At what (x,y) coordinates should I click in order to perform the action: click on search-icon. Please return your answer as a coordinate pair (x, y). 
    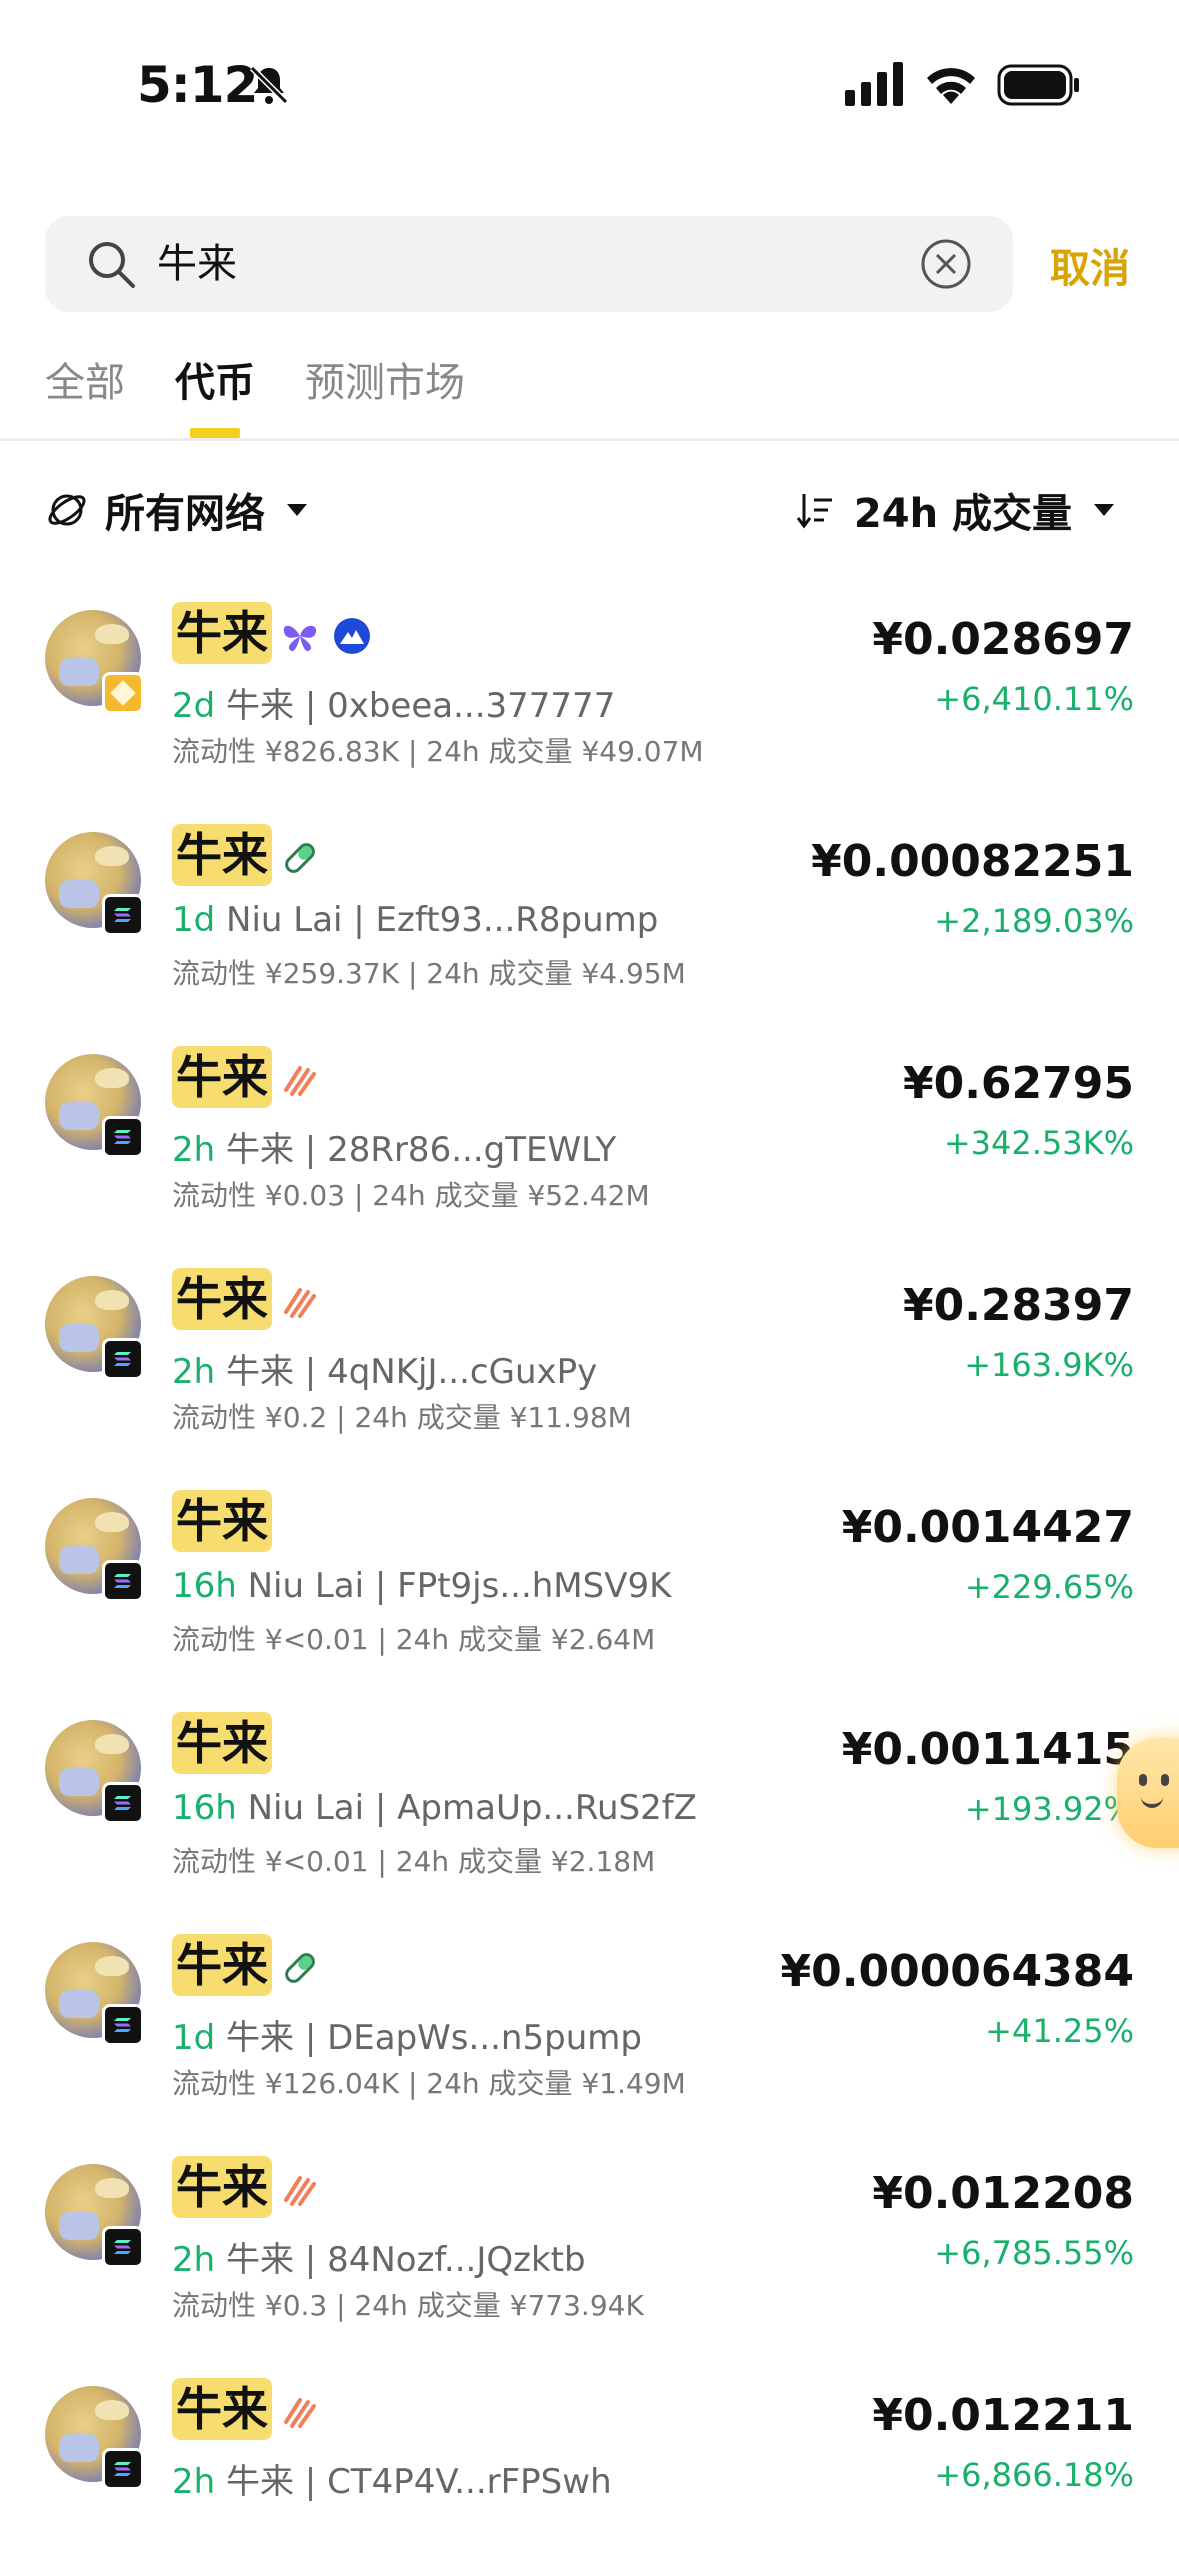
    Looking at the image, I should click on (112, 265).